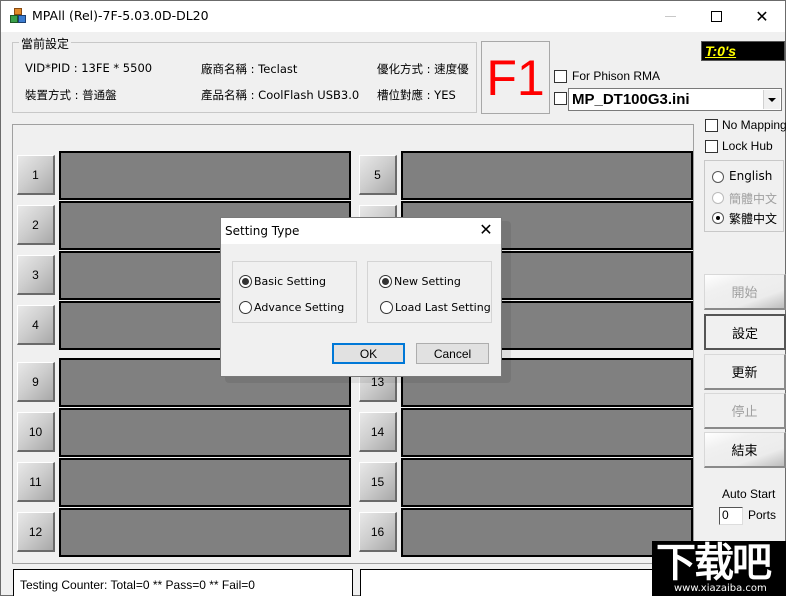 This screenshot has height=596, width=786. I want to click on no-mapping-checkbox, so click(711, 125).